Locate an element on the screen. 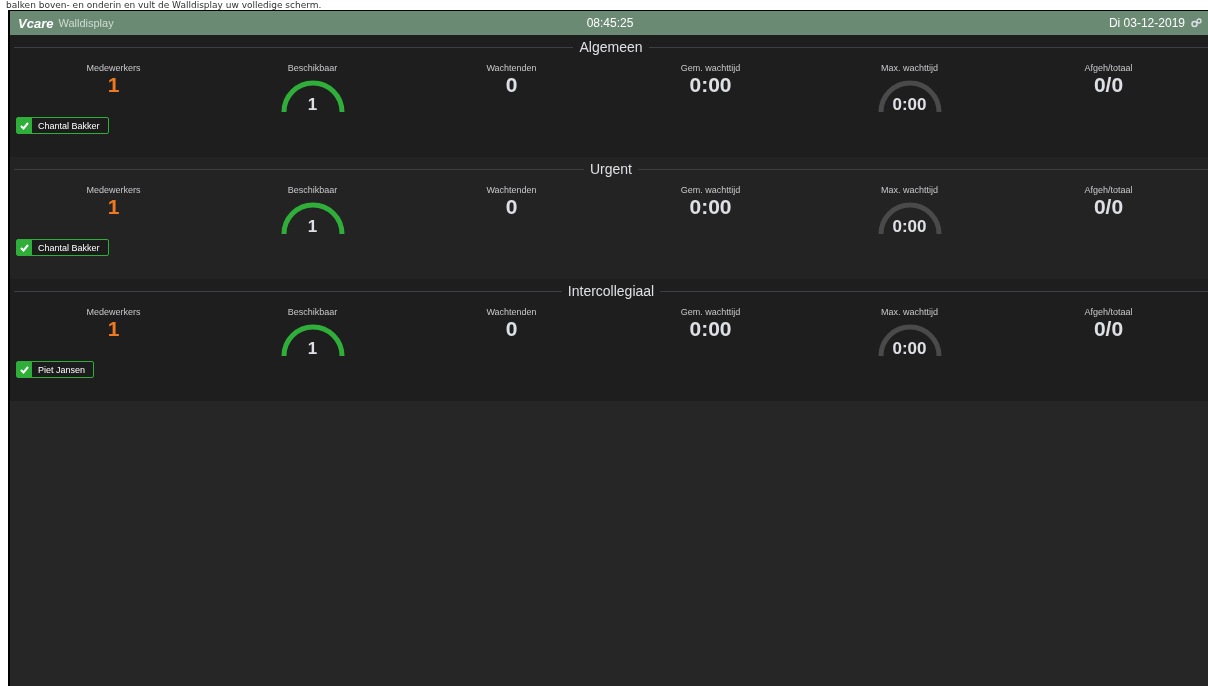  logo: Vcare is located at coordinates (36, 23).